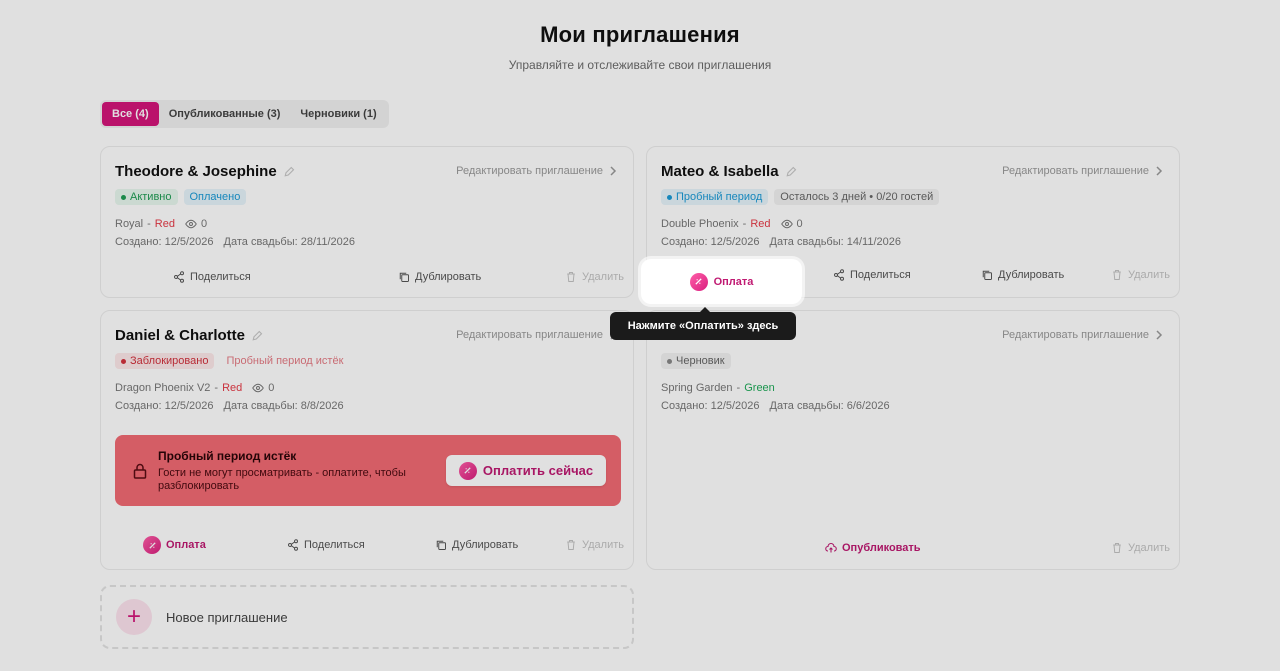 Image resolution: width=1280 pixels, height=671 pixels. I want to click on publish-button: Опубликовать, so click(873, 548).